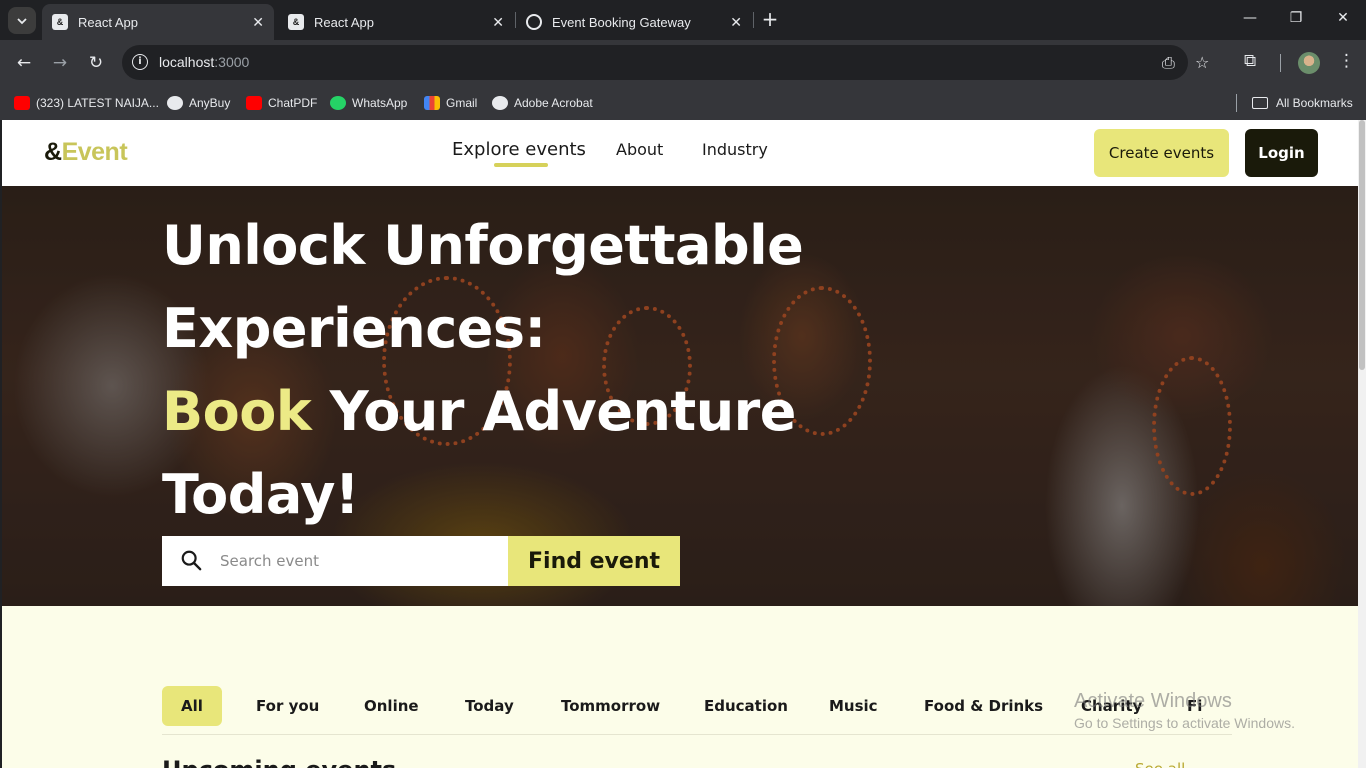 The image size is (1366, 768). Describe the element at coordinates (175, 103) in the screenshot. I see `github-icon` at that location.